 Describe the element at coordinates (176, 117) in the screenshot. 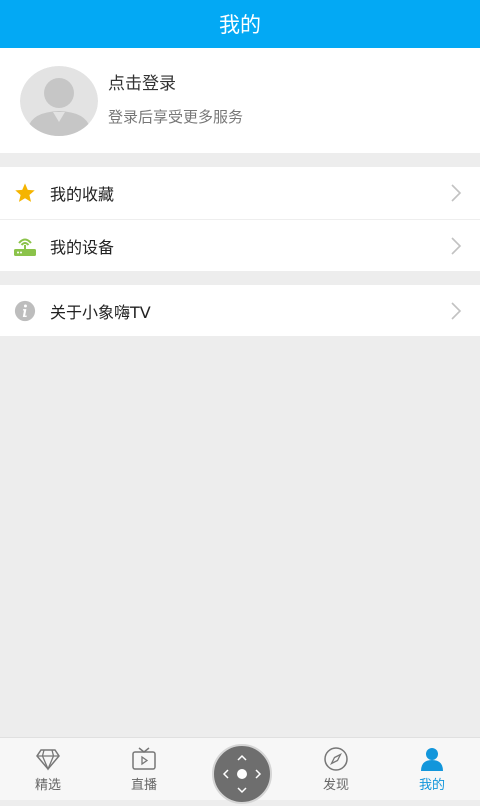

I see `login-subtitle: 登录后享受更多服务` at that location.